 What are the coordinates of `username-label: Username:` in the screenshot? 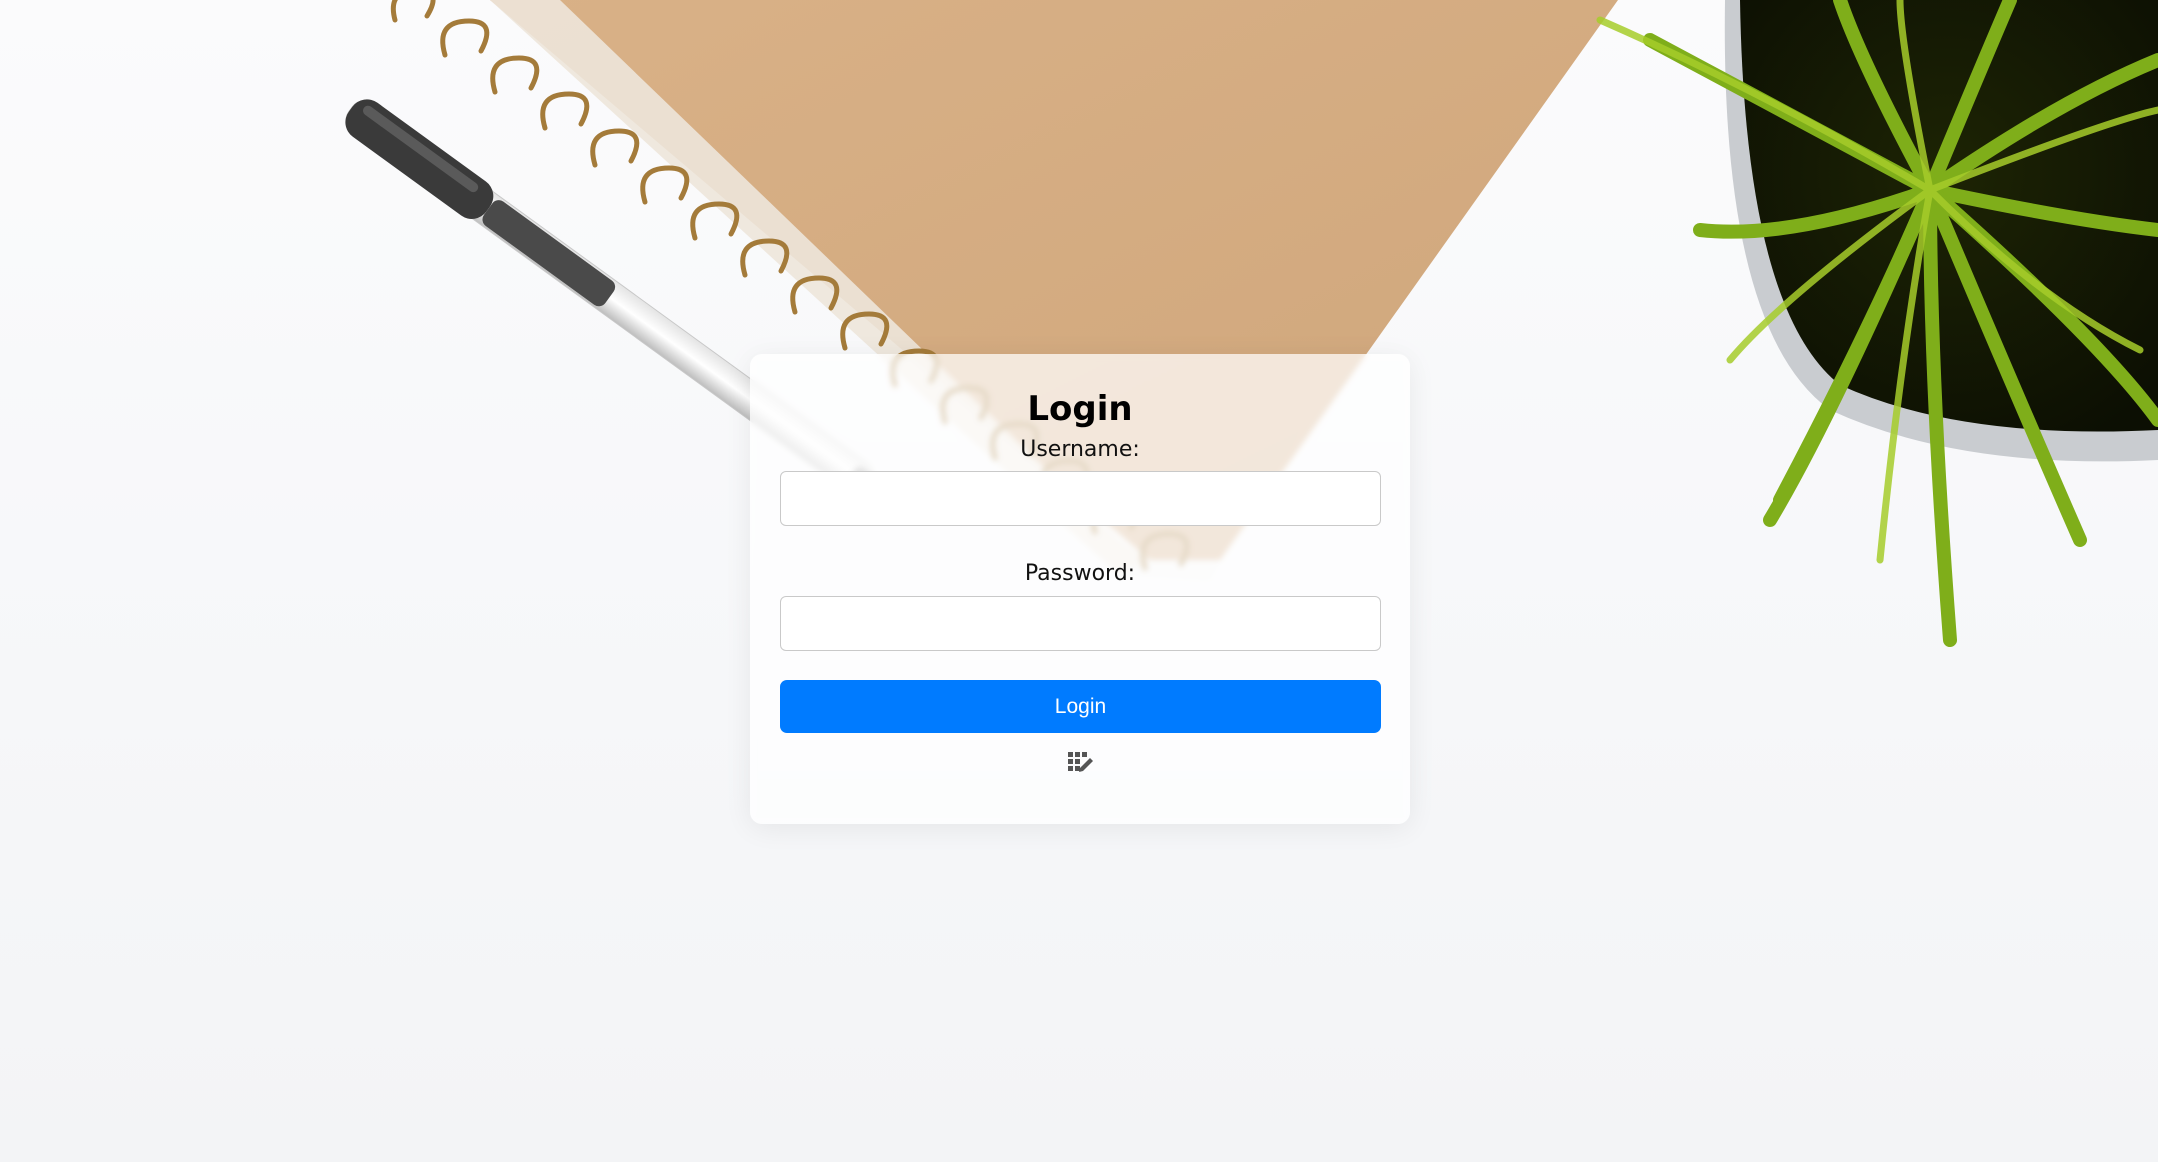 It's located at (1080, 449).